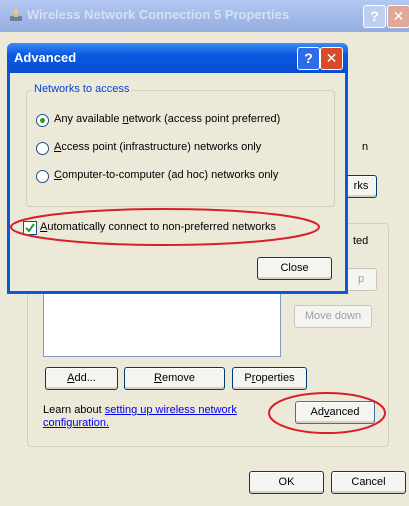 The image size is (409, 506). Describe the element at coordinates (294, 268) in the screenshot. I see `close-button: Close` at that location.